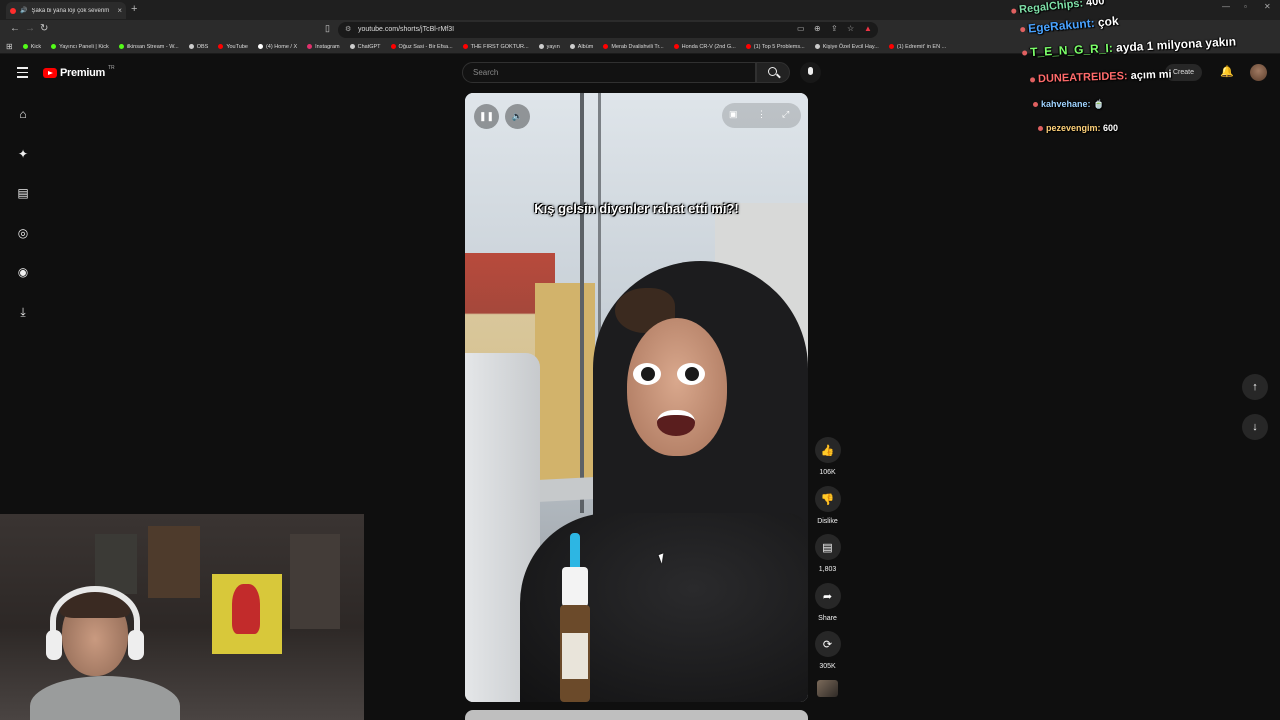  What do you see at coordinates (111, 68) in the screenshot?
I see `region-code: TR` at bounding box center [111, 68].